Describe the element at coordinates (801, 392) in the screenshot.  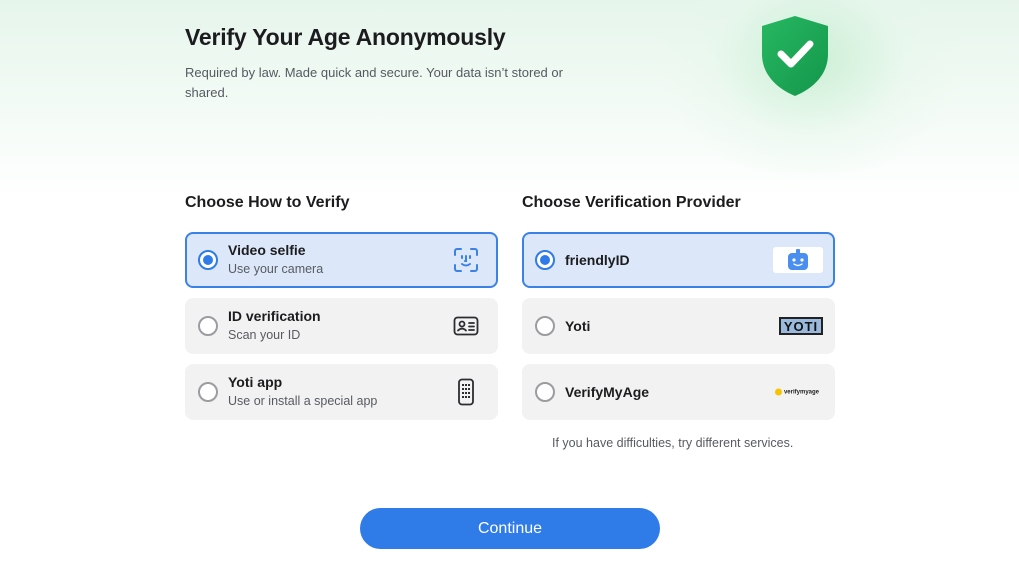
I see `verifymyage-logo-text: verifymyage` at that location.